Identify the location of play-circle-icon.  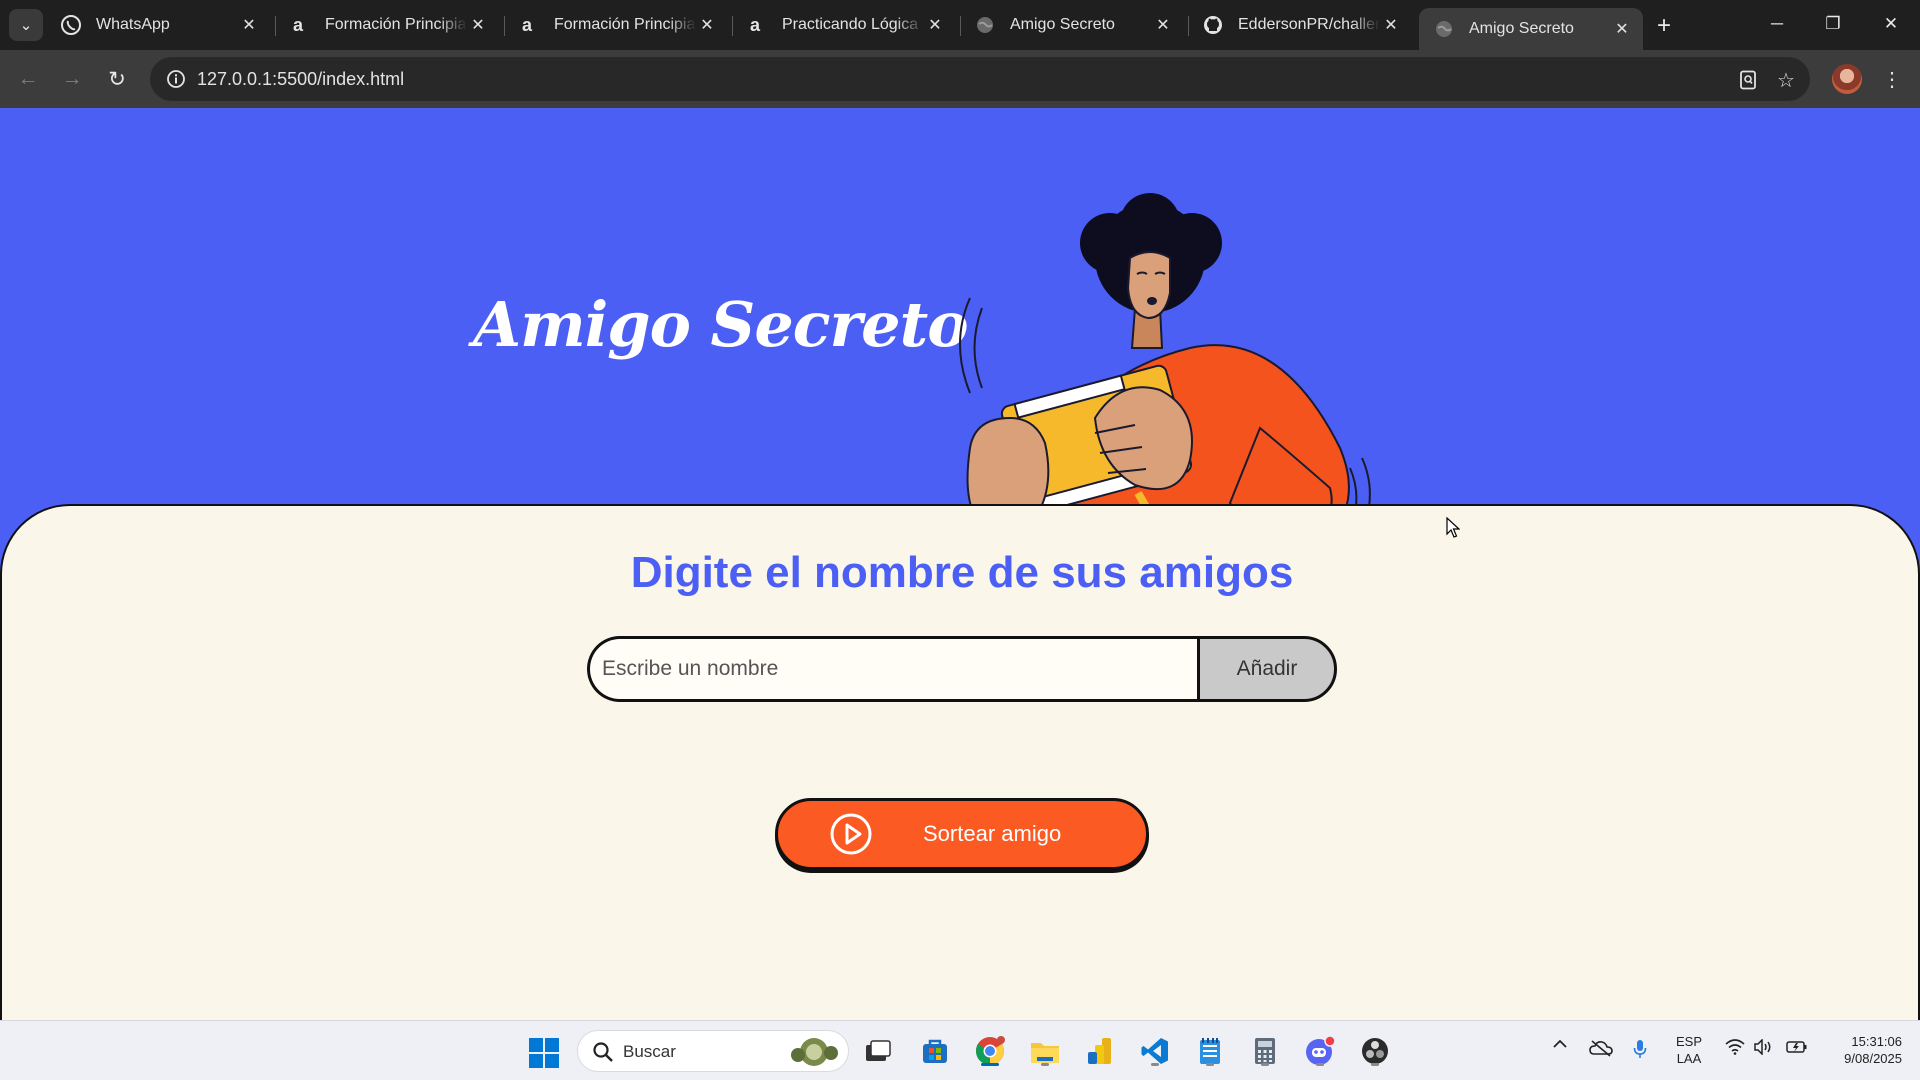
(851, 834).